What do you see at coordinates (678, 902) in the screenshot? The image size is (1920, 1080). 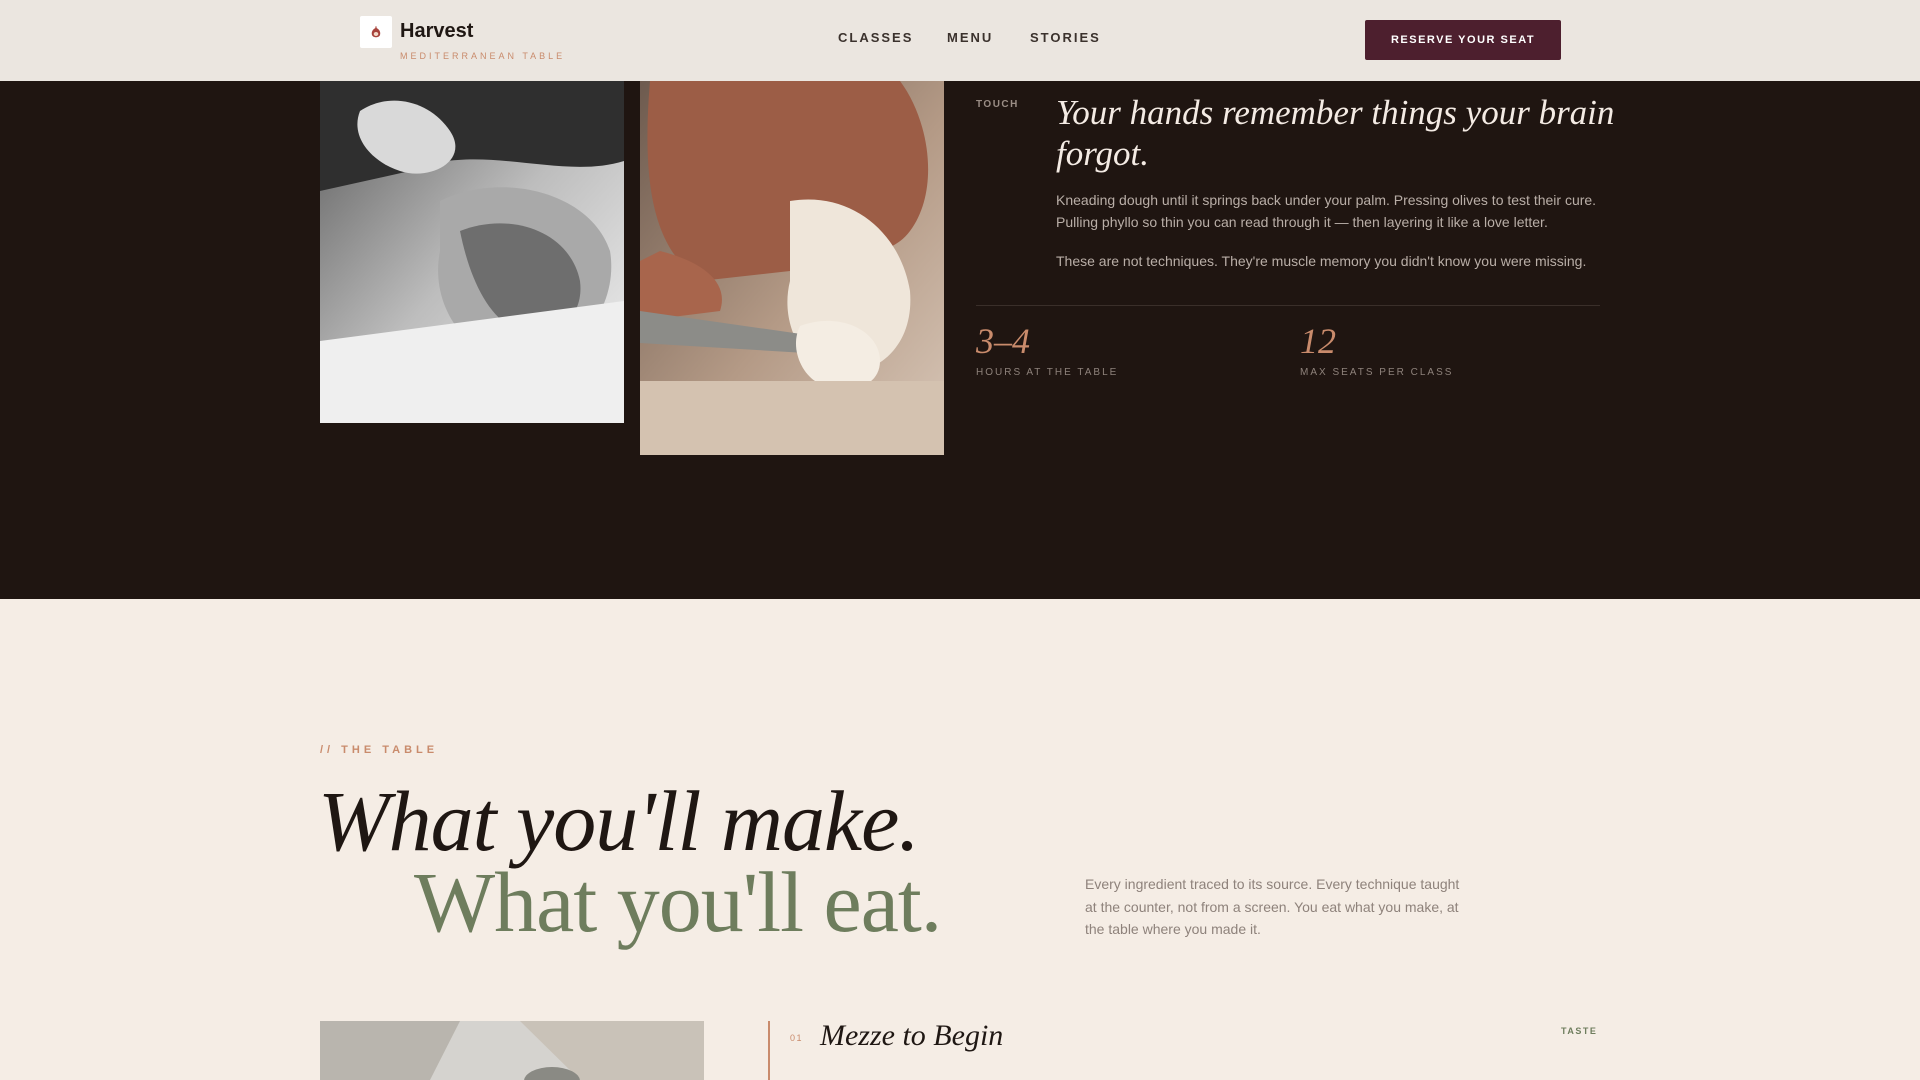 I see `heading-what-you-eat: What you'll eat.` at bounding box center [678, 902].